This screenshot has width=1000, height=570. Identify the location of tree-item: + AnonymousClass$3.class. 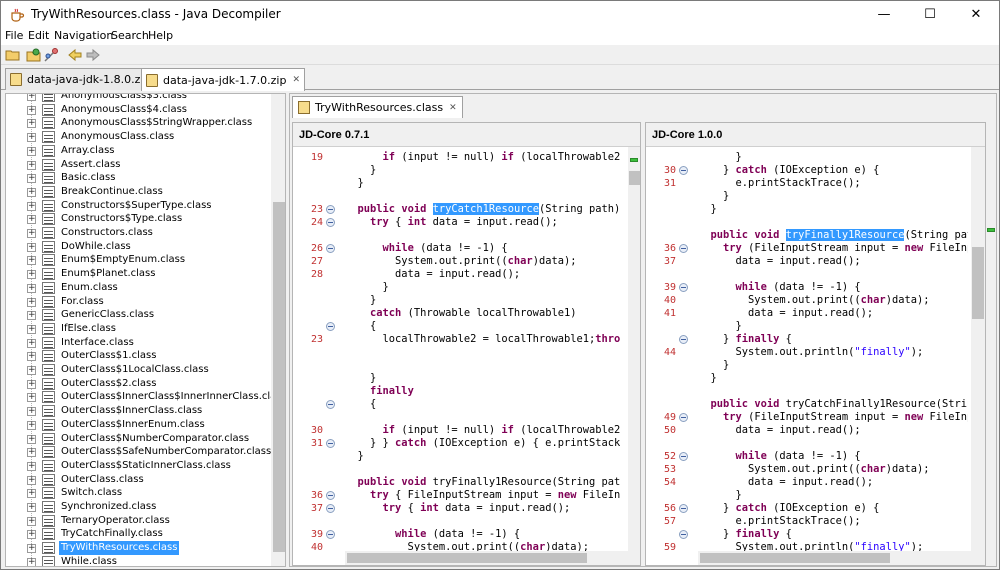
(138, 98).